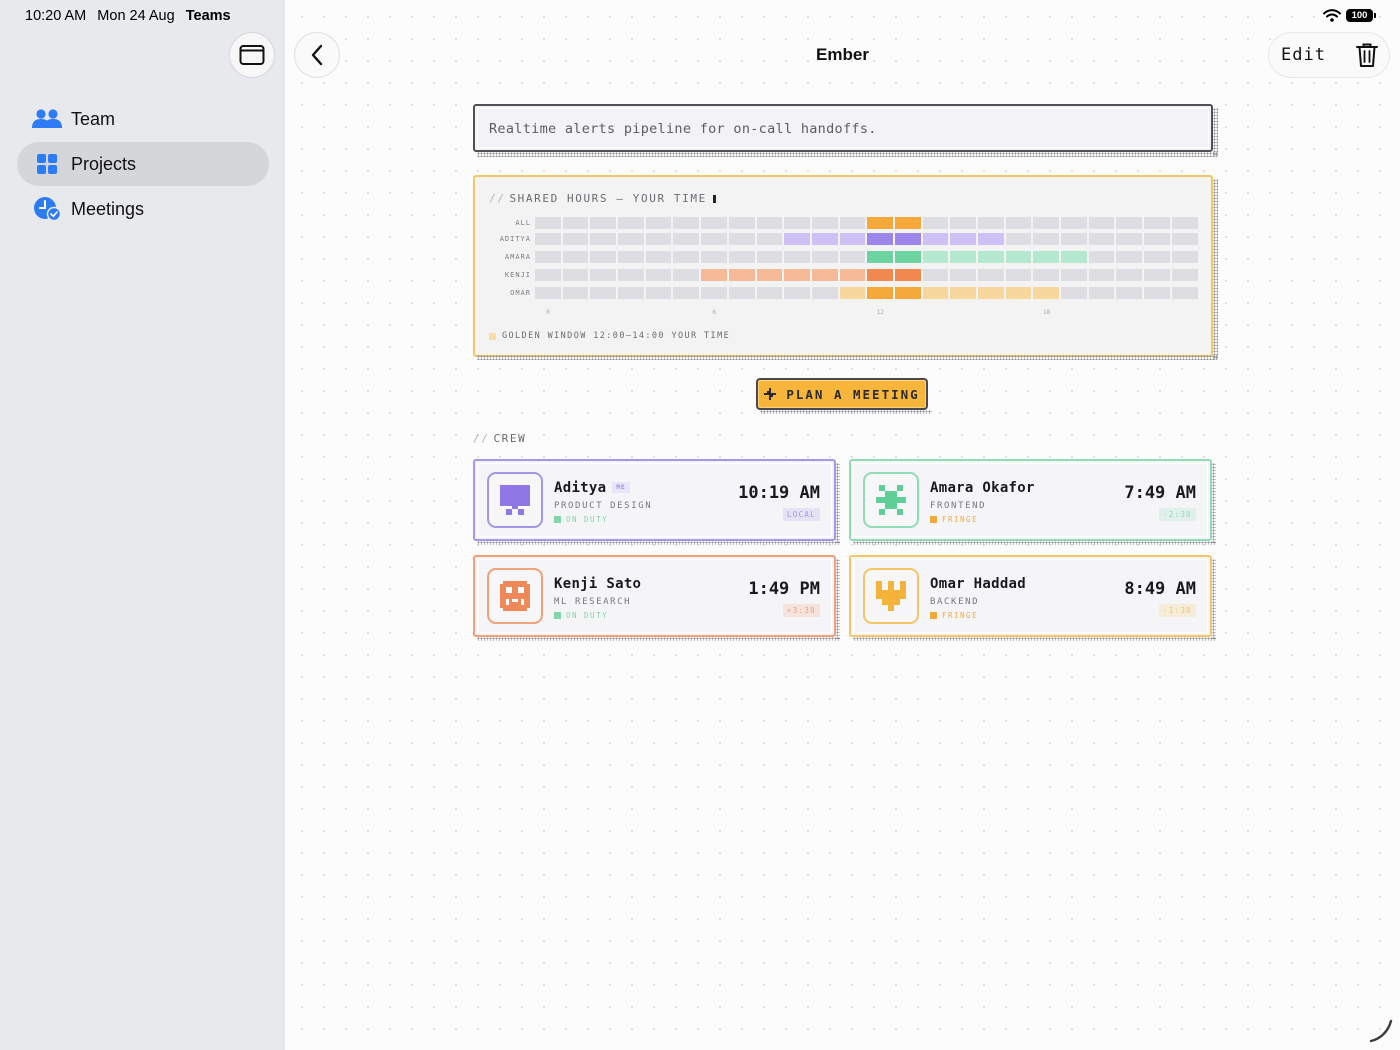 The width and height of the screenshot is (1400, 1050). What do you see at coordinates (1367, 57) in the screenshot?
I see `delete-button` at bounding box center [1367, 57].